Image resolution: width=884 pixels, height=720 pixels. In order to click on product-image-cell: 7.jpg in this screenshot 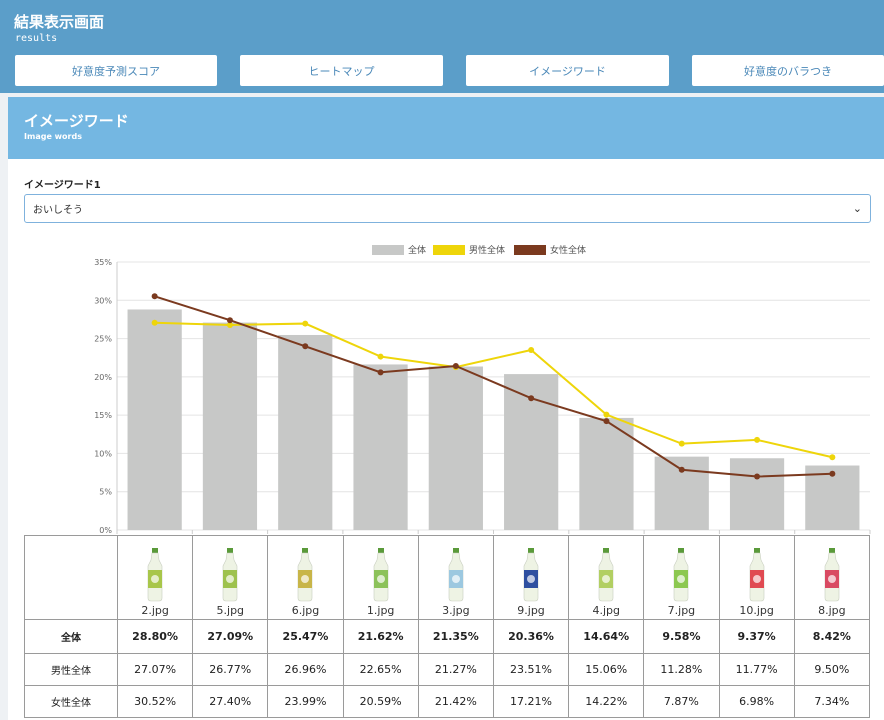, I will do `click(681, 577)`.